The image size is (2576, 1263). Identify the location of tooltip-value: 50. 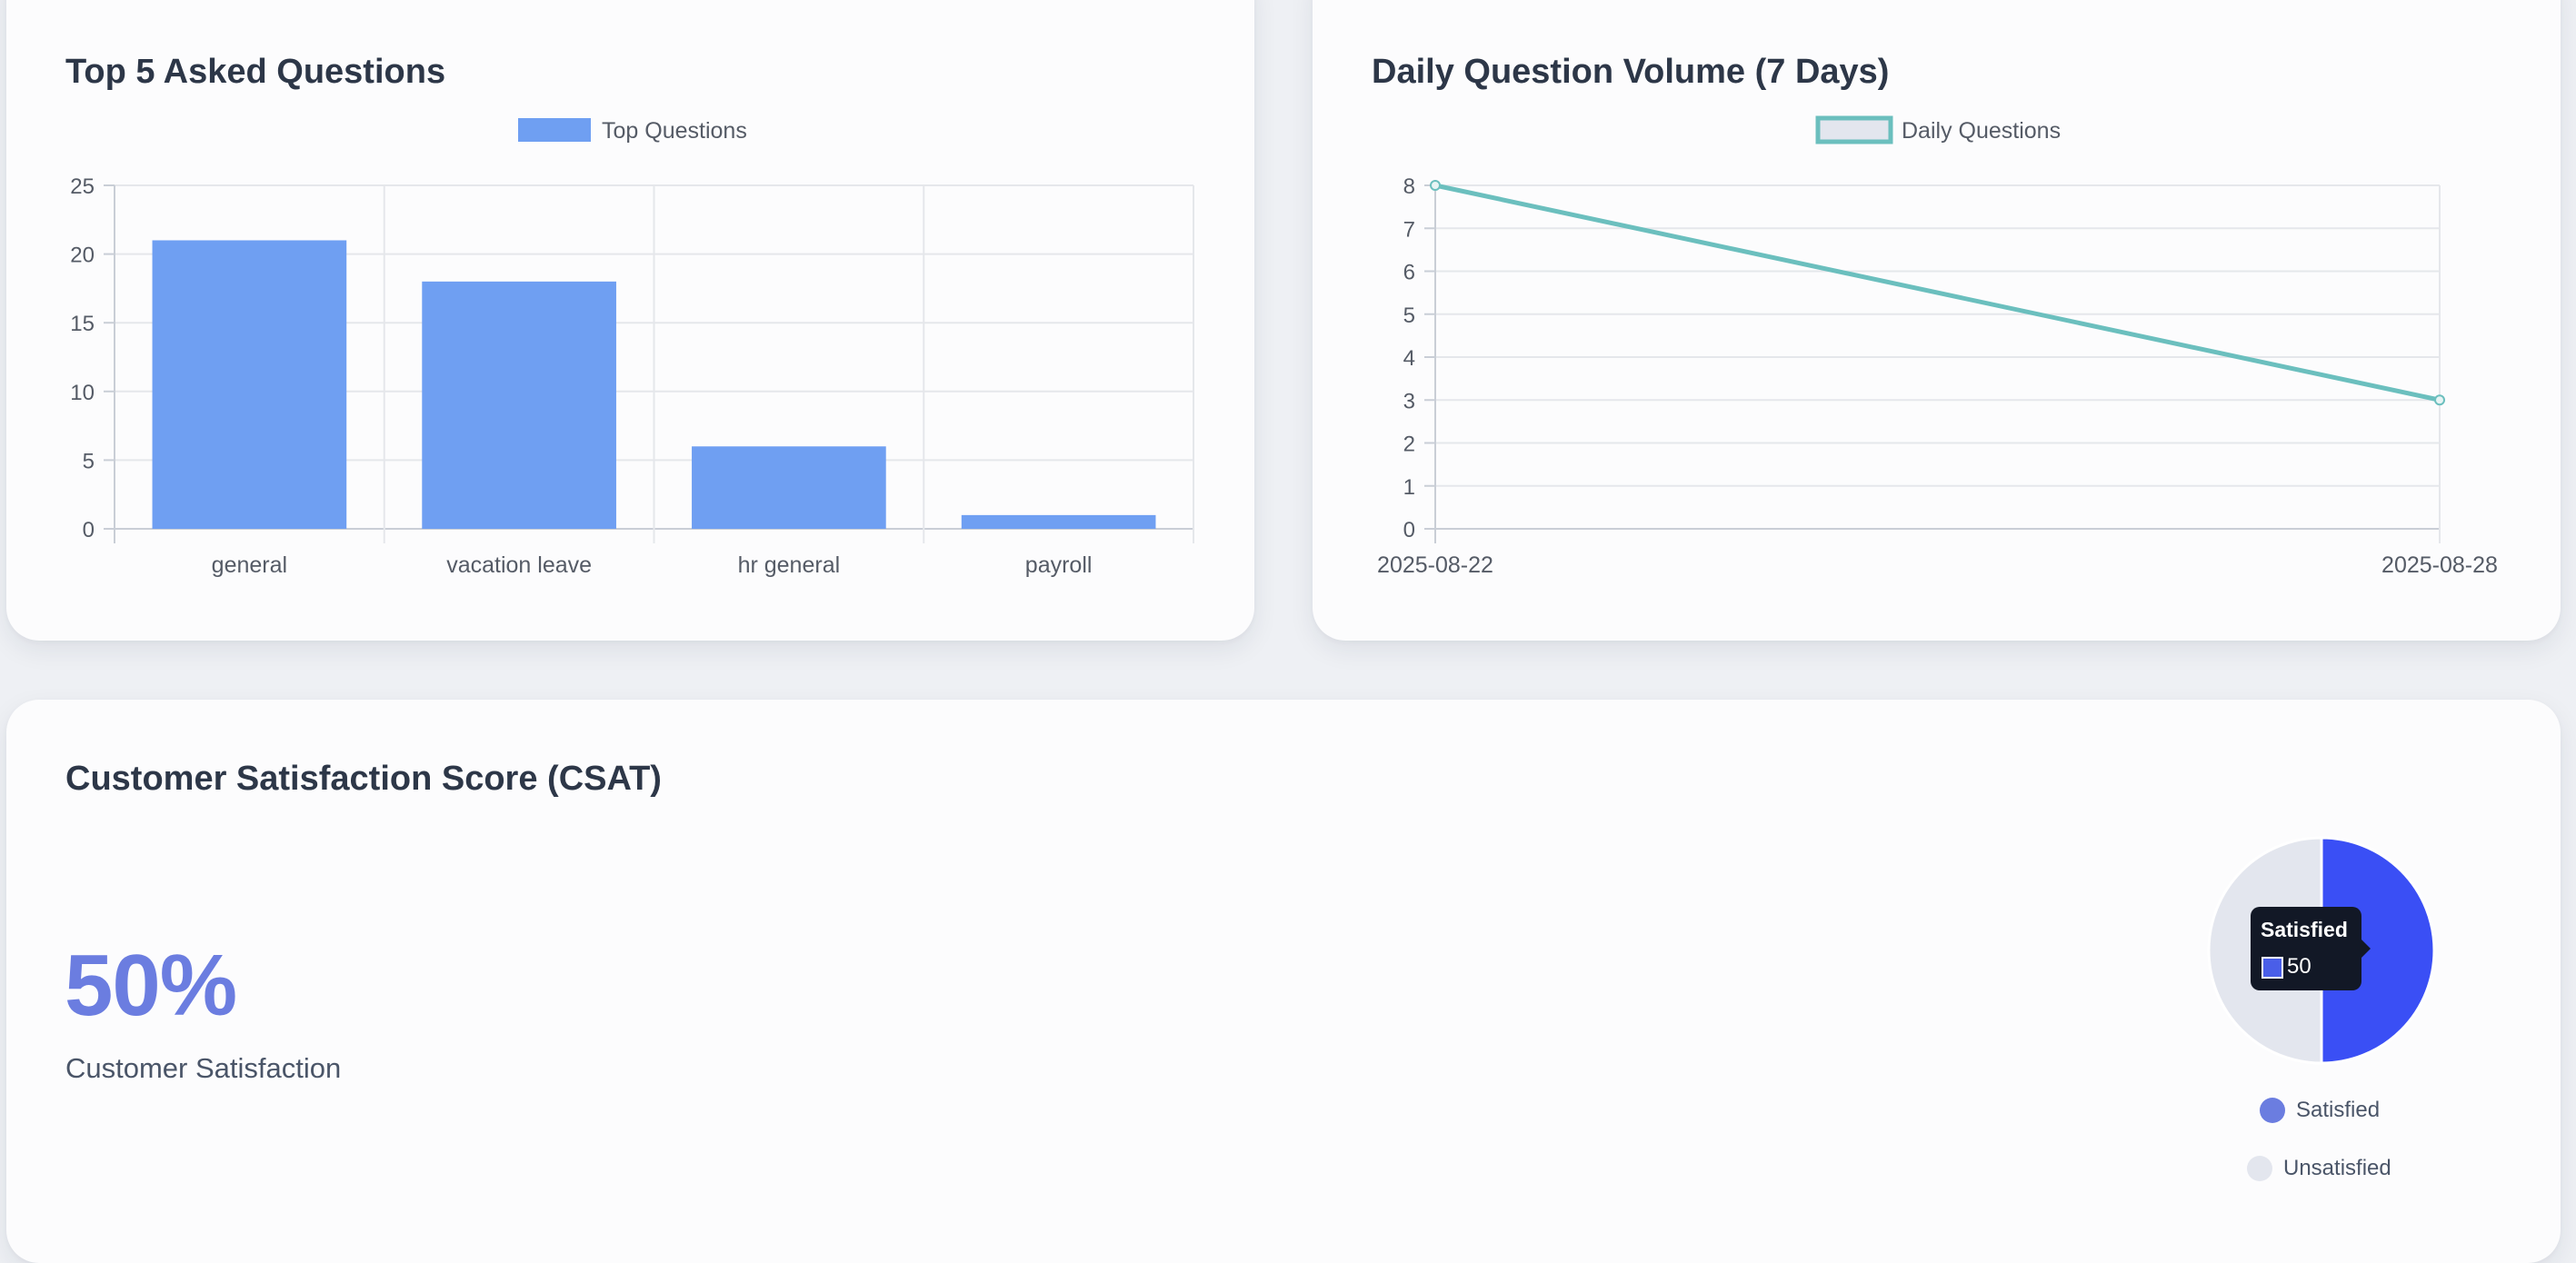
(2299, 966).